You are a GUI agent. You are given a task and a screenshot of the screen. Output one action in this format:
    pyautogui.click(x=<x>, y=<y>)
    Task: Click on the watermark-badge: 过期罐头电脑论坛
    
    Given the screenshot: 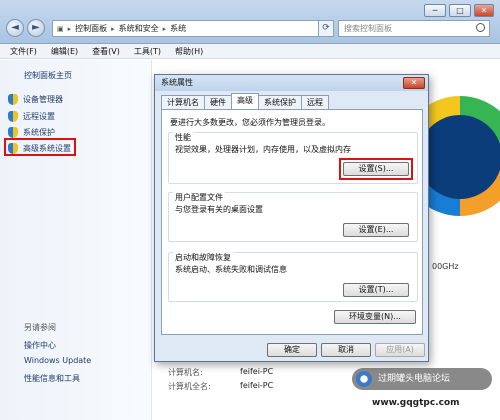 What is the action you would take?
    pyautogui.click(x=422, y=379)
    